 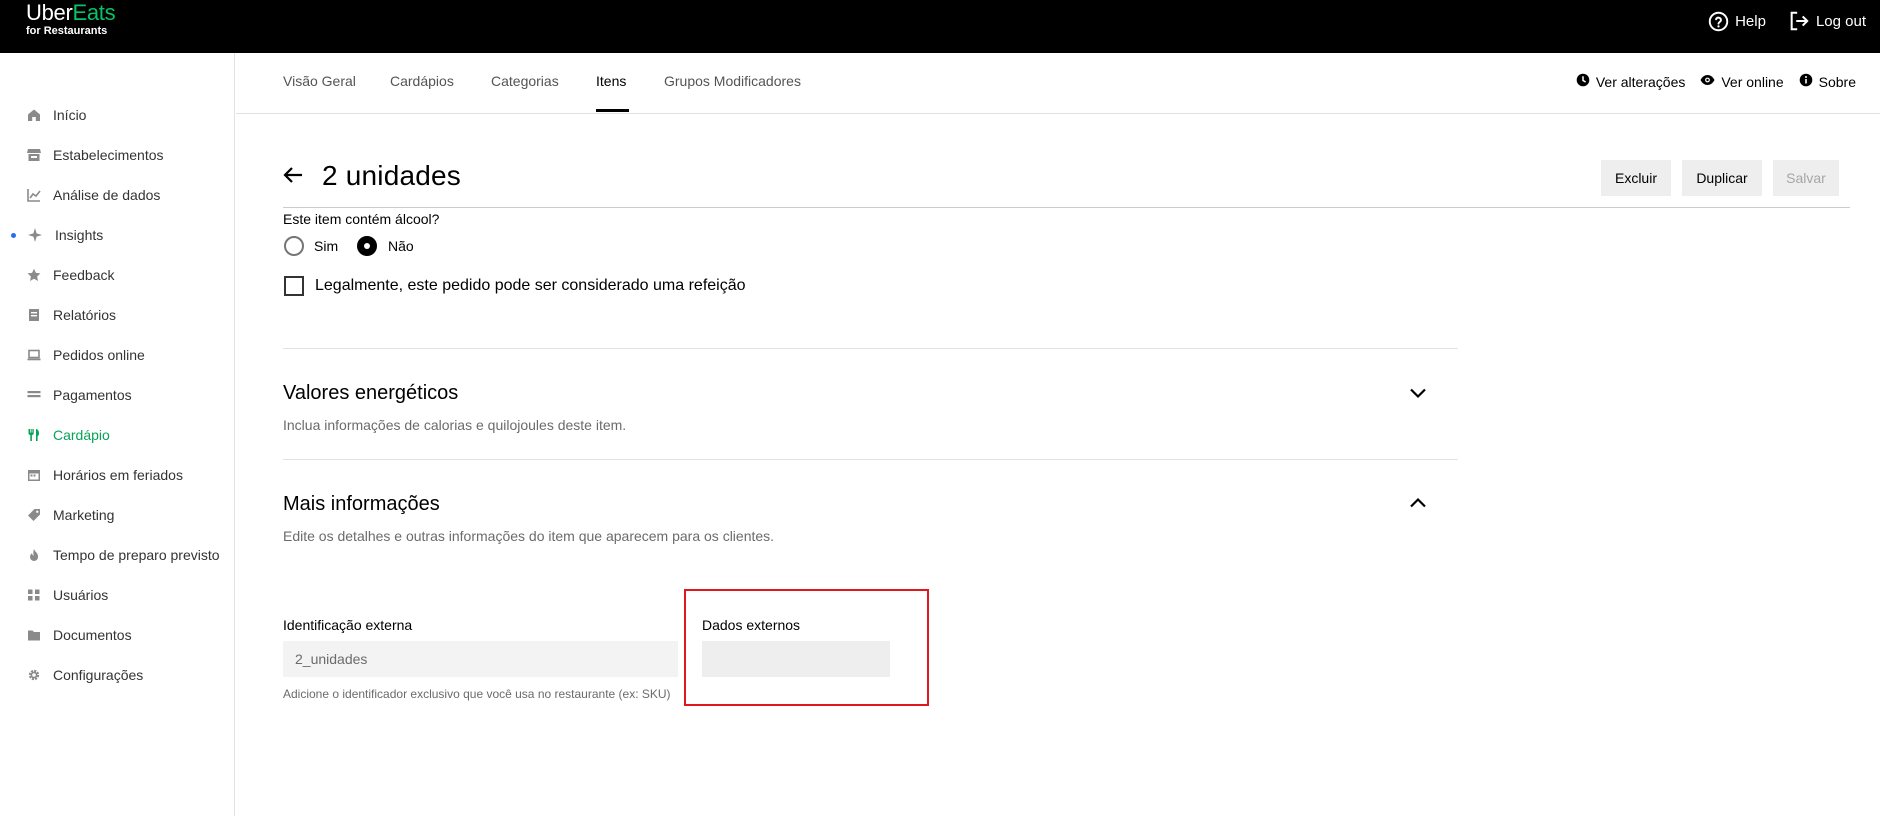 What do you see at coordinates (117, 115) in the screenshot?
I see `sidebar-item-inicio: Início` at bounding box center [117, 115].